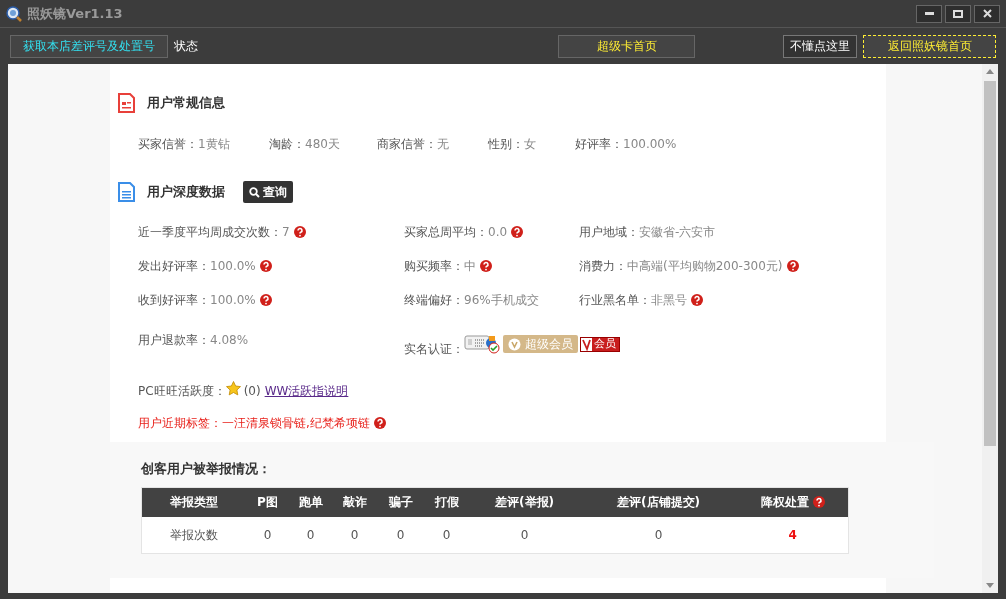  What do you see at coordinates (929, 46) in the screenshot?
I see `home-button: 返回照妖镜首页` at bounding box center [929, 46].